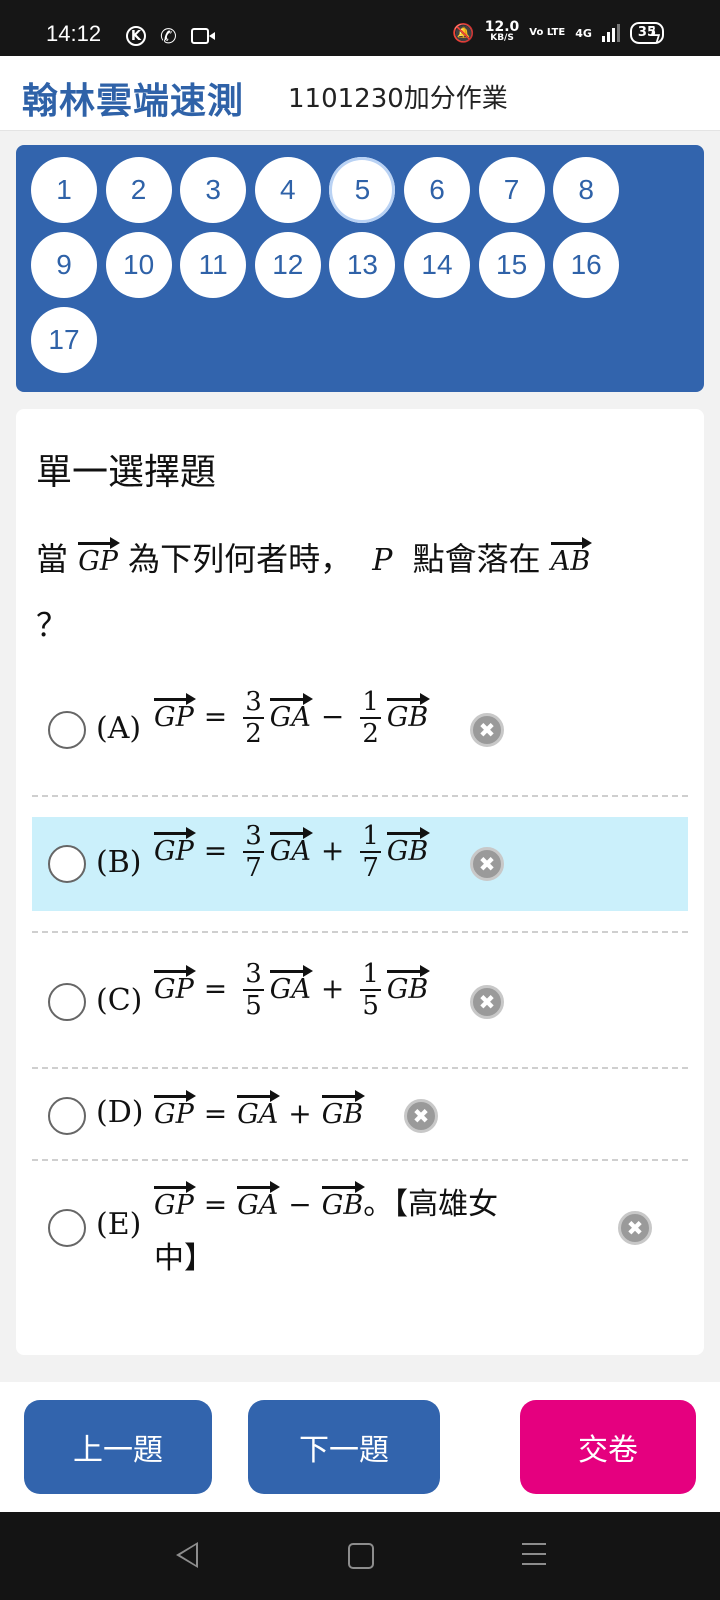 This screenshot has width=720, height=1600. Describe the element at coordinates (362, 190) in the screenshot. I see `question-number-button-5: 5` at that location.